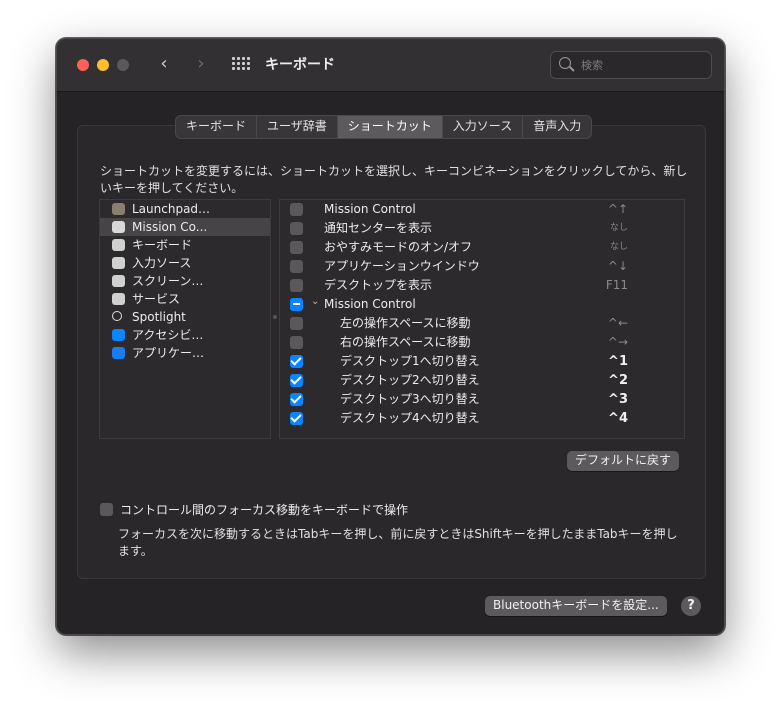  Describe the element at coordinates (482, 323) in the screenshot. I see `shortcut-row: 左の操作スペースに移動 ^←` at that location.